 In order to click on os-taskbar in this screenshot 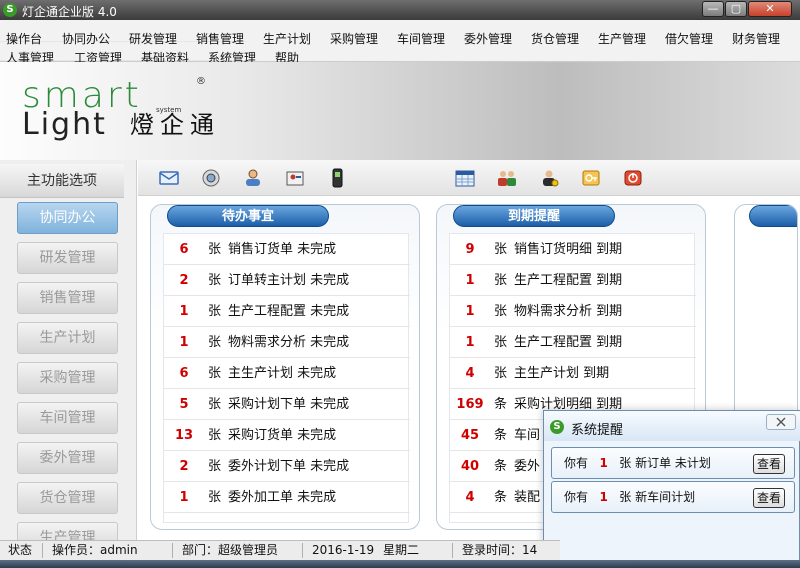, I will do `click(400, 564)`.